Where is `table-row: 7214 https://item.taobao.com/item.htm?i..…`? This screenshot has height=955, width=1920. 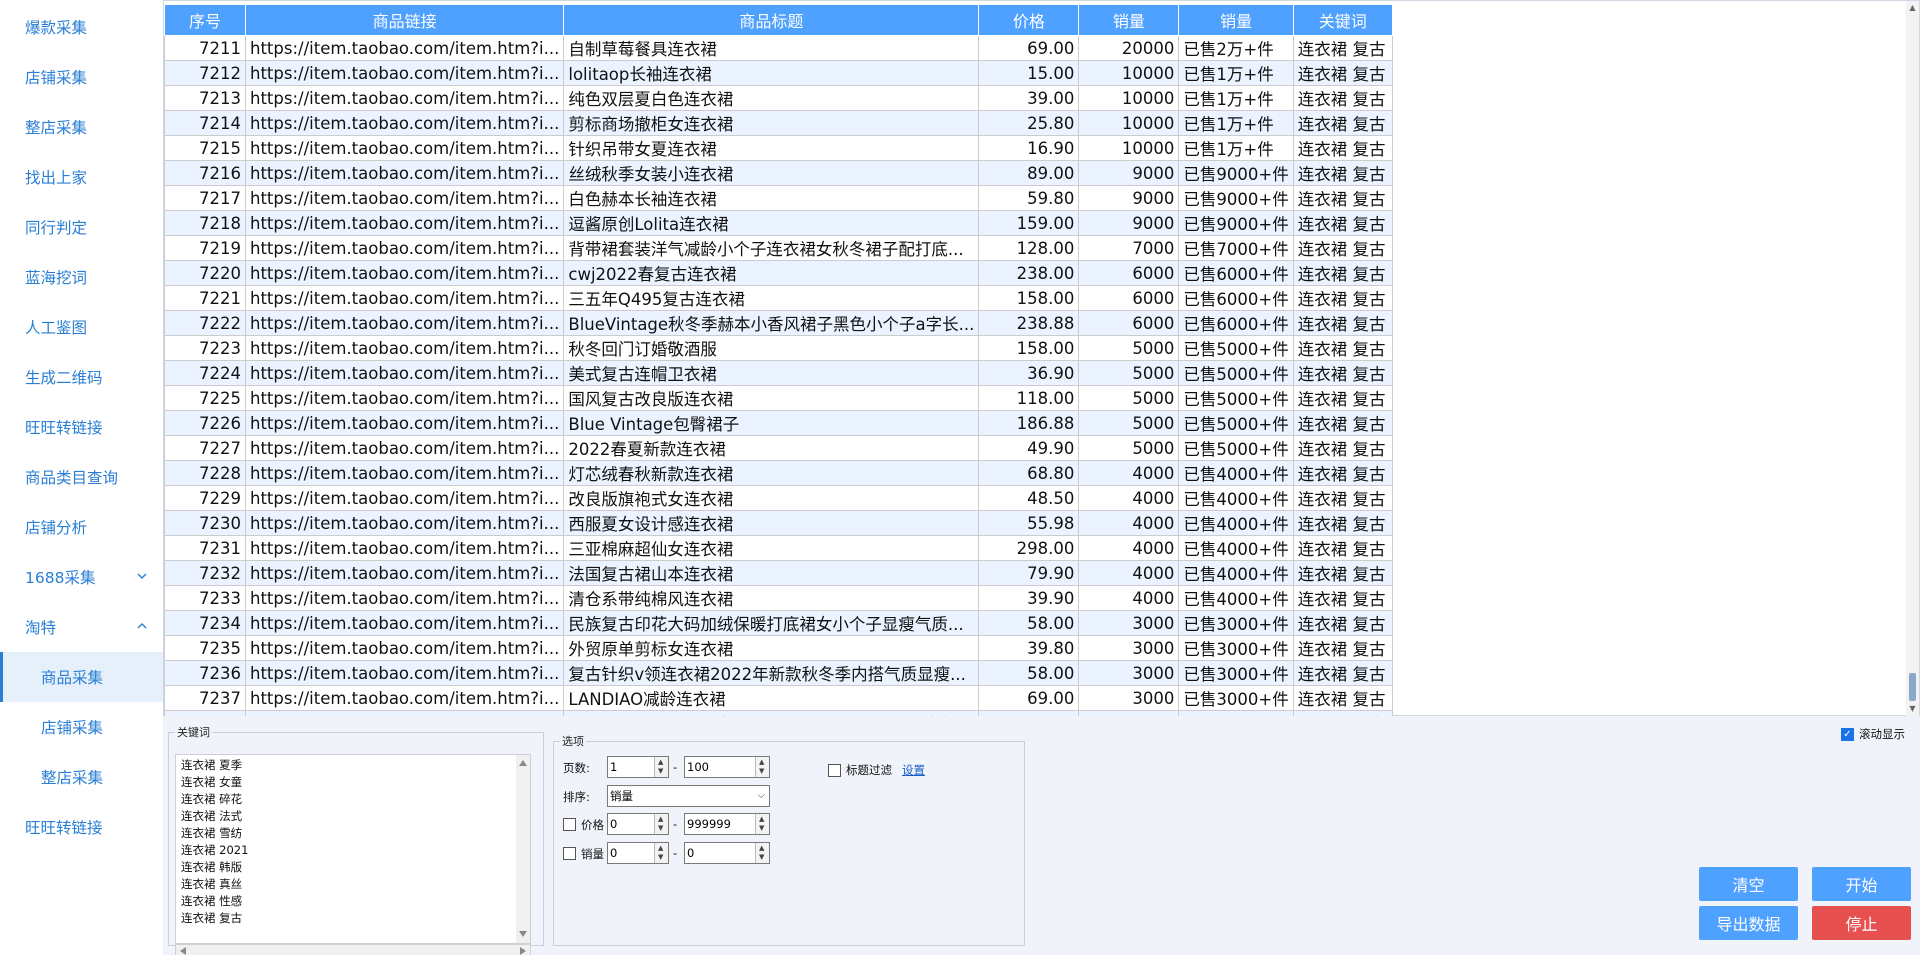 table-row: 7214 https://item.taobao.com/item.htm?i..… is located at coordinates (778, 123).